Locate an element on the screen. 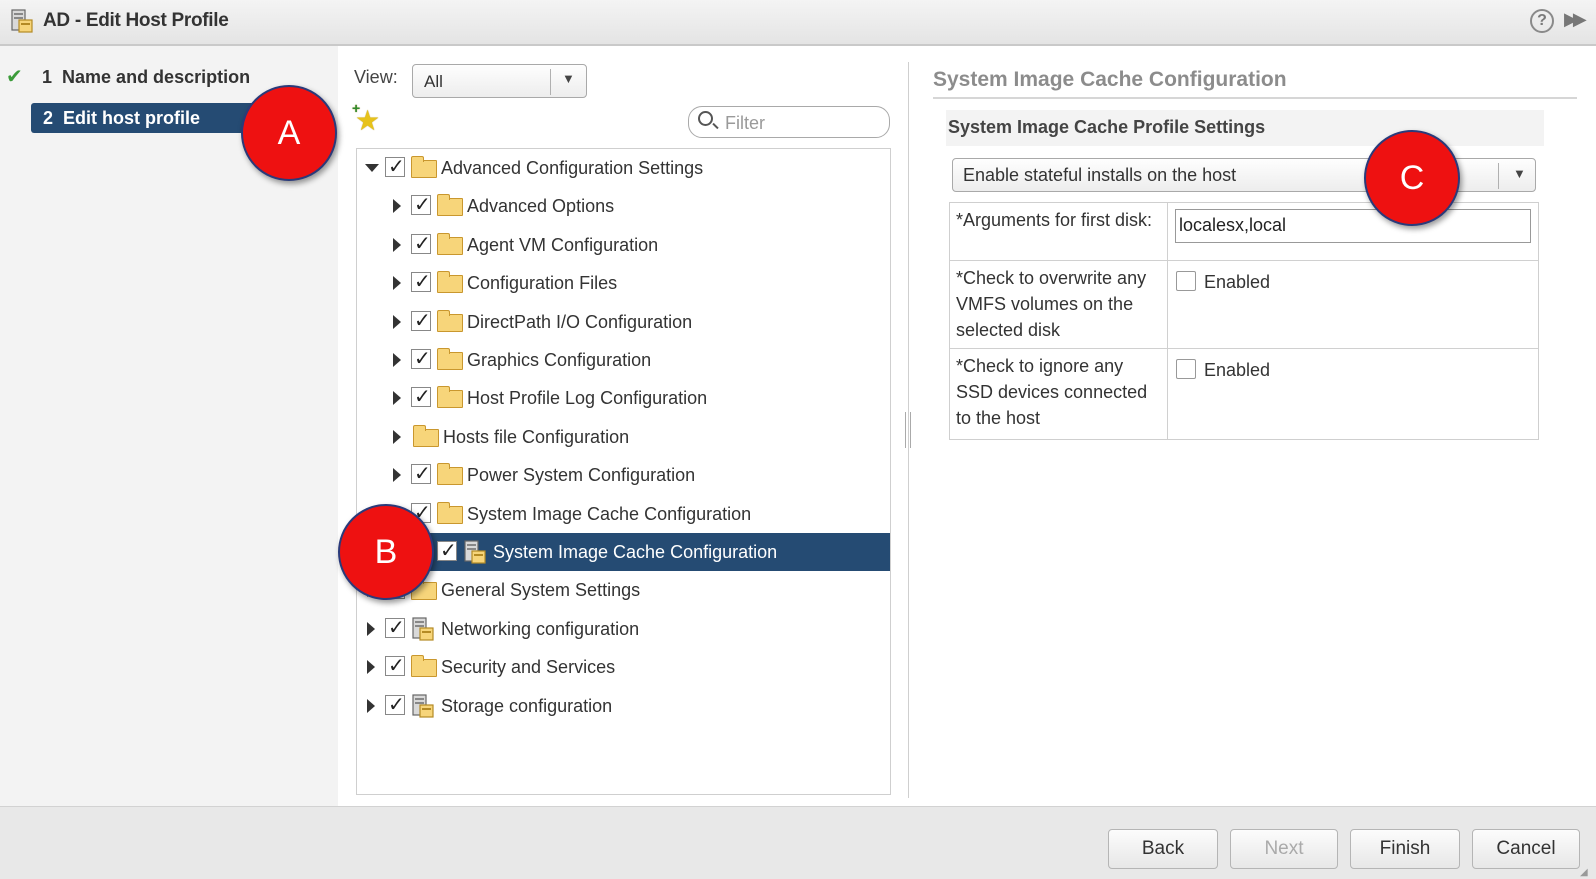 Image resolution: width=1596 pixels, height=879 pixels. tree-row-label: Security and Services is located at coordinates (528, 667).